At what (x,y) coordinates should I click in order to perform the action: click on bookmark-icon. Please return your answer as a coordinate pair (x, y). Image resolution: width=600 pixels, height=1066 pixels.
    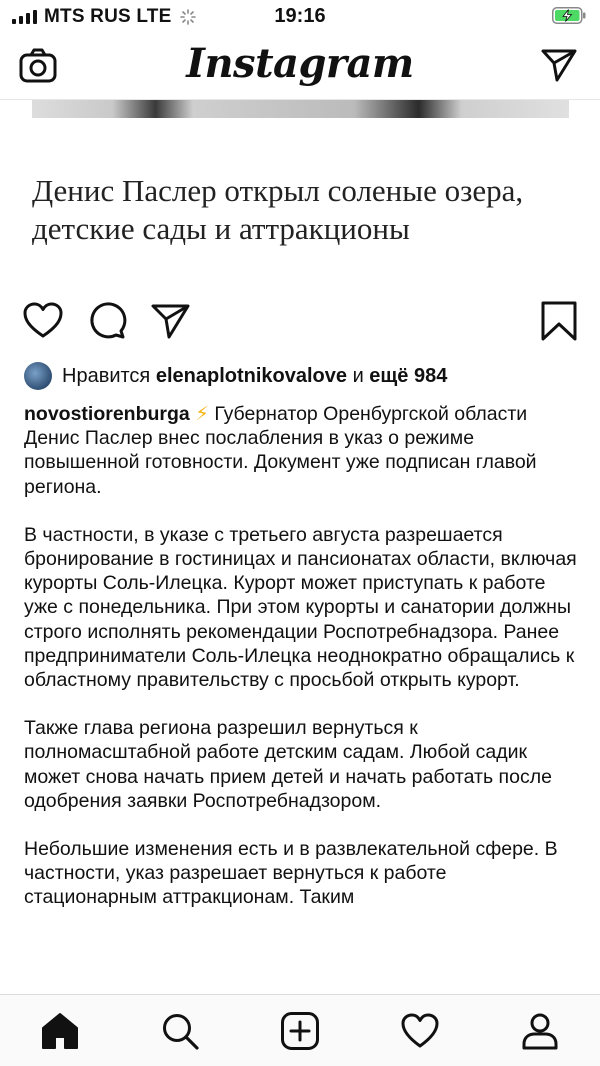
    Looking at the image, I should click on (559, 321).